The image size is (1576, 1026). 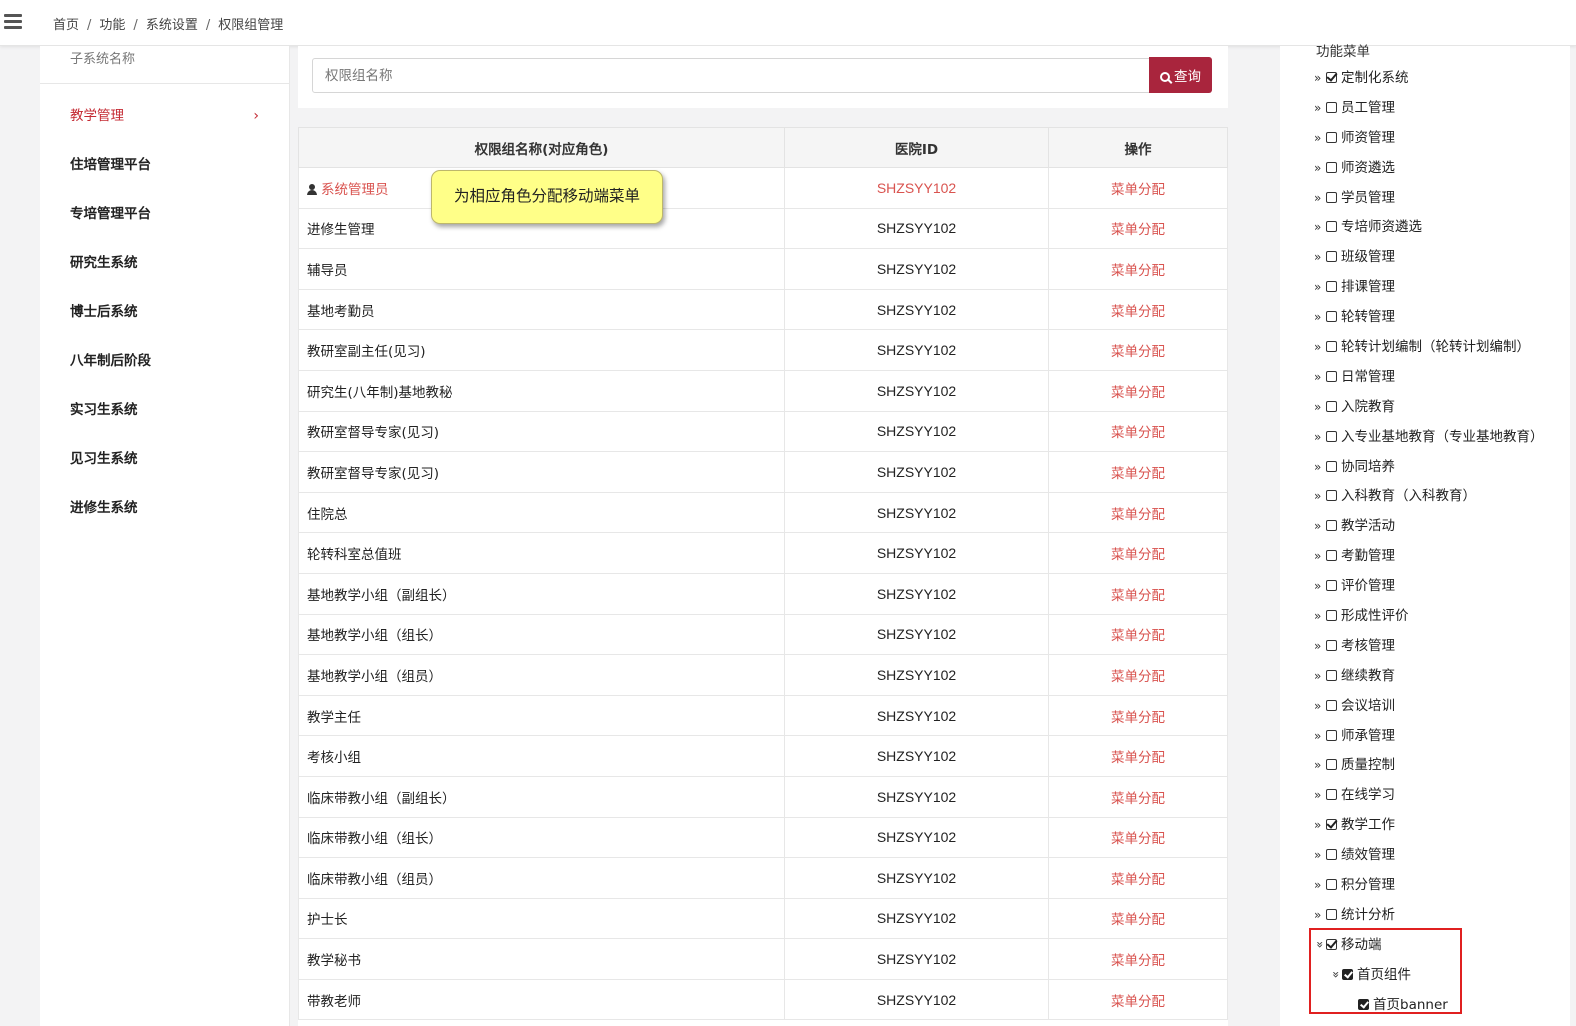 What do you see at coordinates (1429, 318) in the screenshot?
I see `menu-tree-item: » 轮转管理` at bounding box center [1429, 318].